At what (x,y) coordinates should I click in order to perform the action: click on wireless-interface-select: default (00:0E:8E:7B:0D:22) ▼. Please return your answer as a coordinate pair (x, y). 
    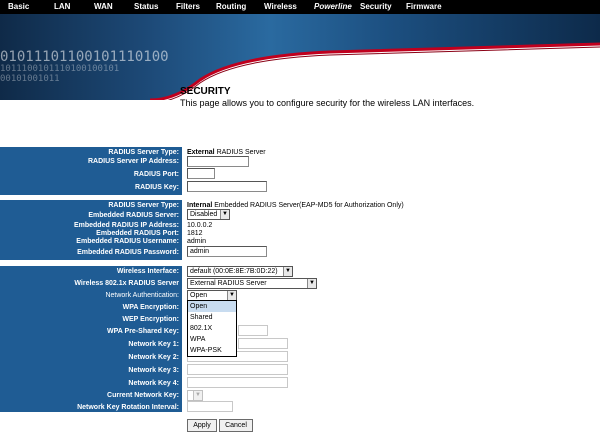
    Looking at the image, I should click on (240, 271).